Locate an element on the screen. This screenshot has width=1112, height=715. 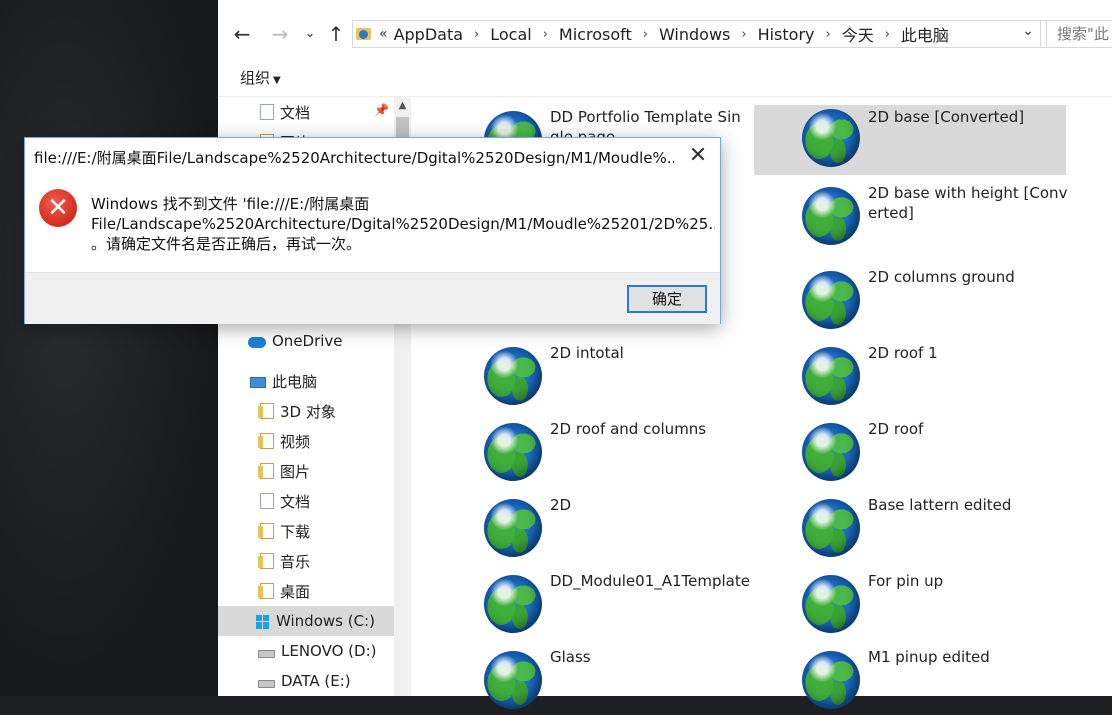
desktop-folder-icon is located at coordinates (266, 591).